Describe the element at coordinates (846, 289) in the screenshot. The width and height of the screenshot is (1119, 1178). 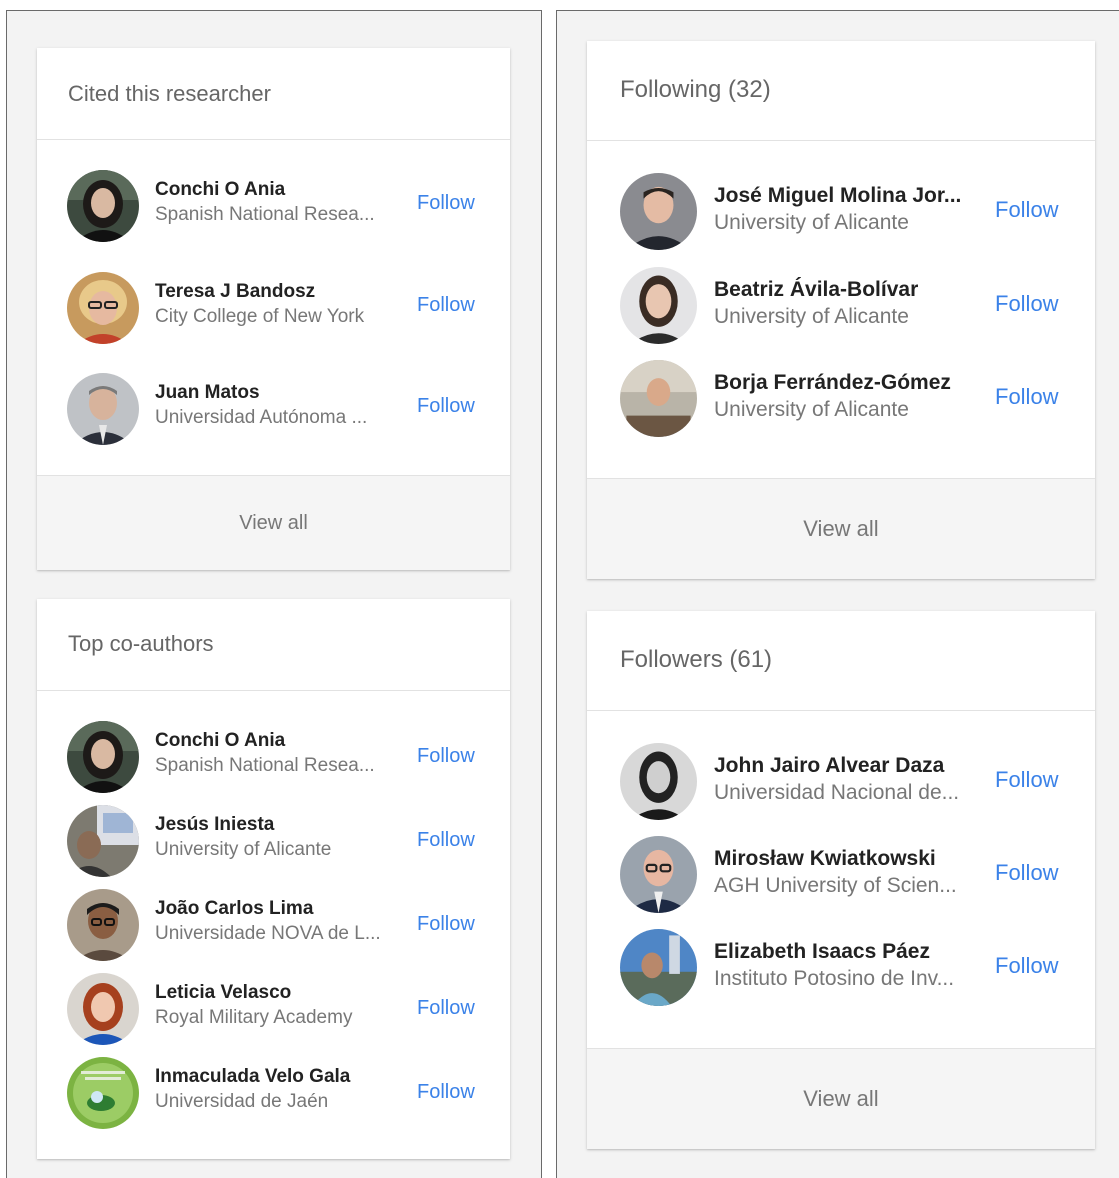
I see `person-name: Beatriz Ávila-Bolívar` at that location.